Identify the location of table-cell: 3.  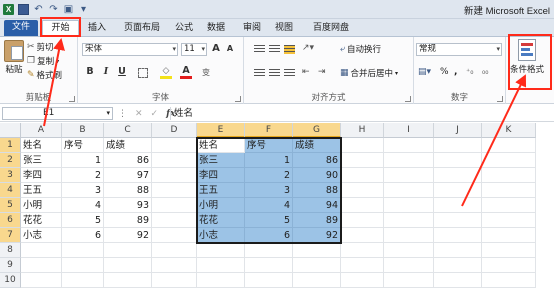
(83, 190).